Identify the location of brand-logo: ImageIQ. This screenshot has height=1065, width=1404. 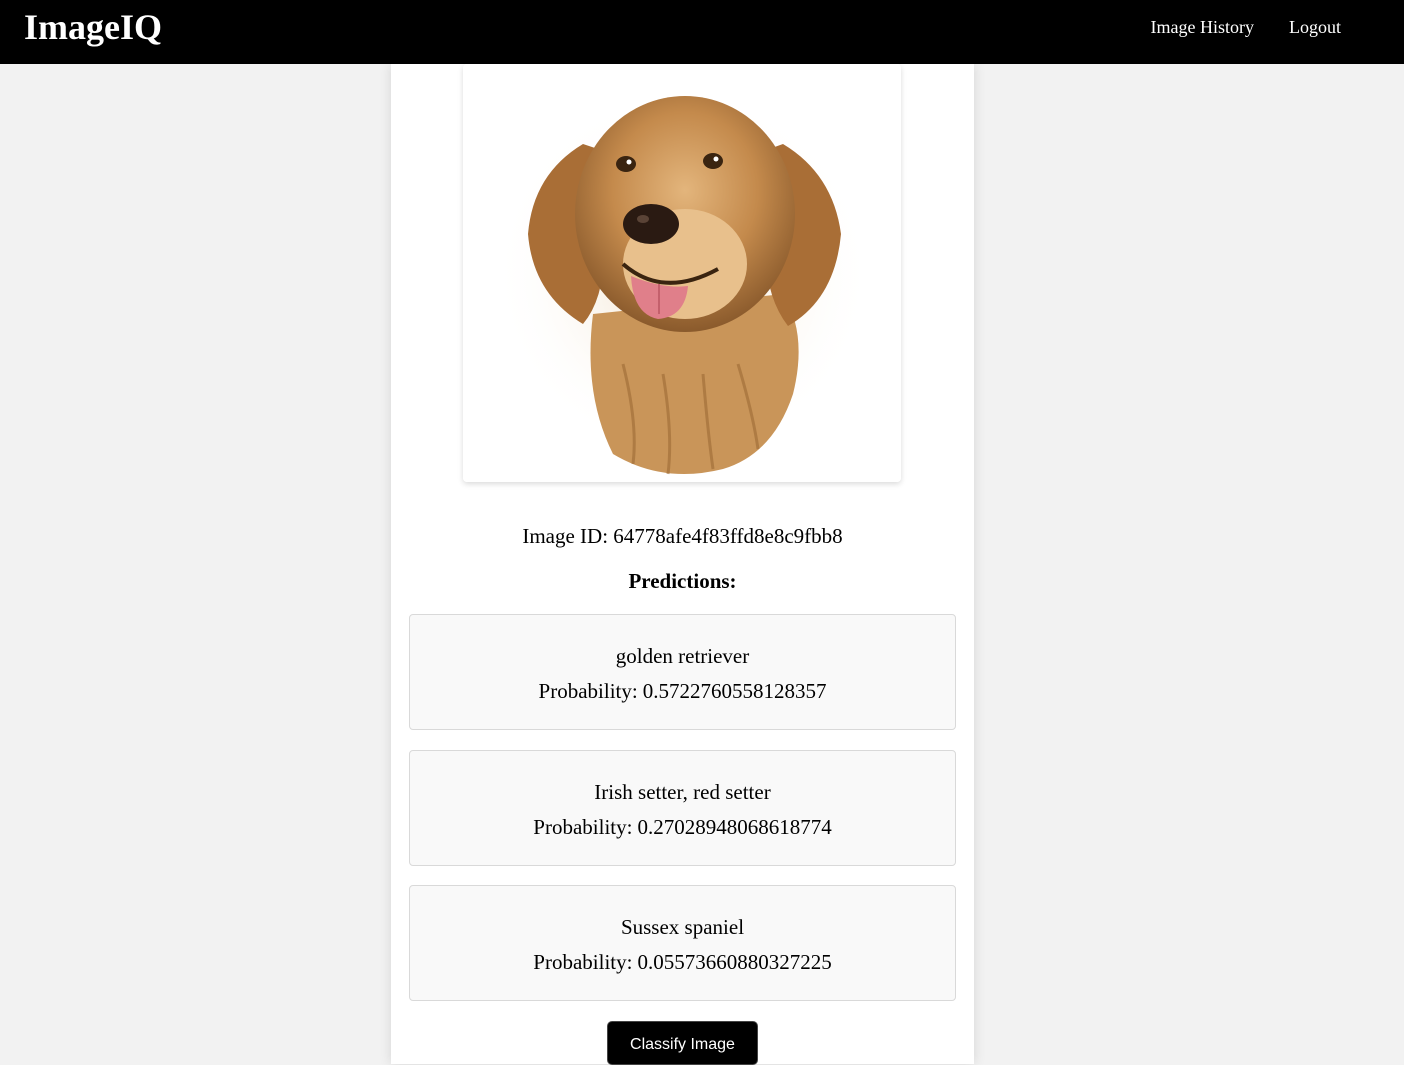
(93, 27).